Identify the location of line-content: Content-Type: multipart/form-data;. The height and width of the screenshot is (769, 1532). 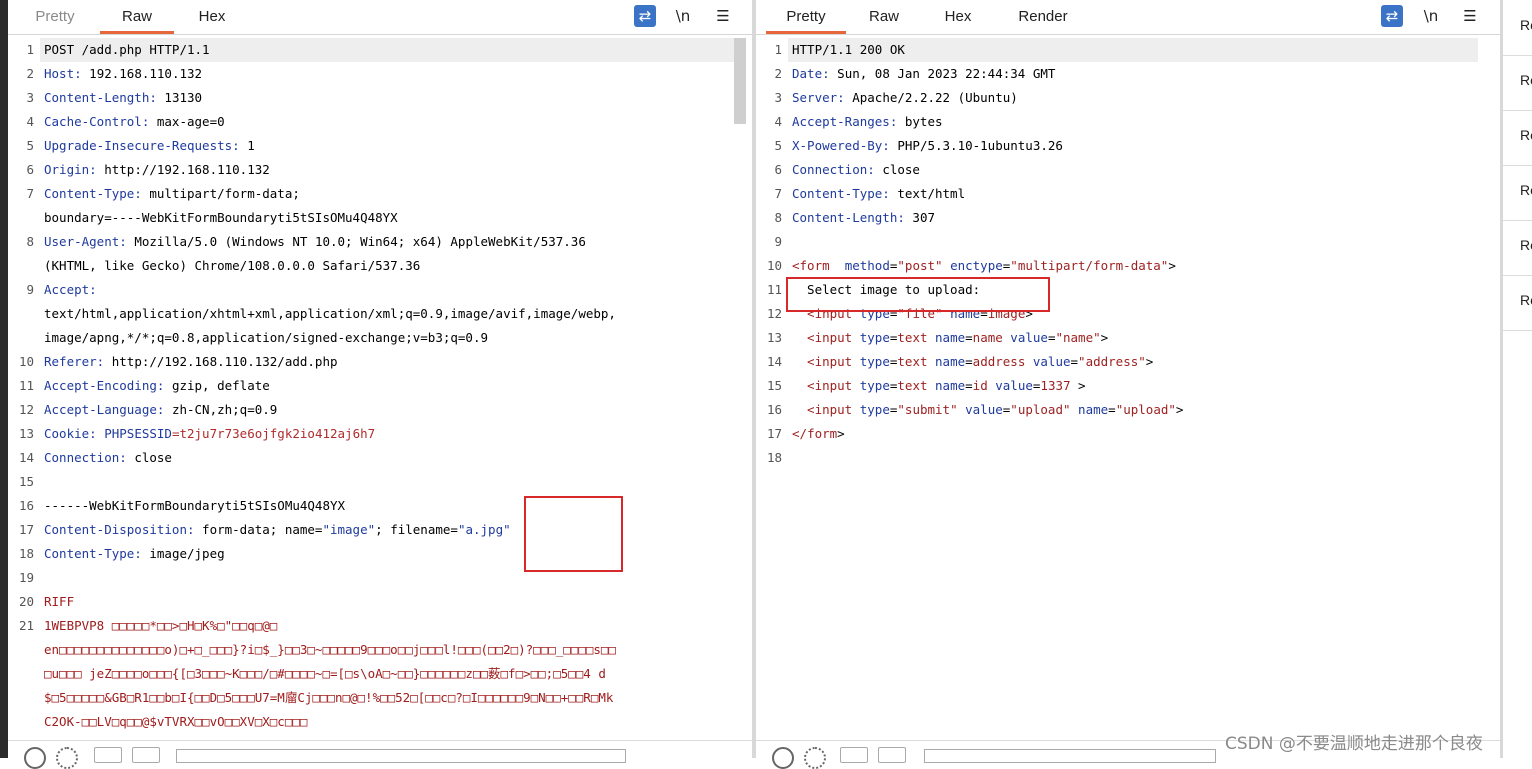
(172, 194).